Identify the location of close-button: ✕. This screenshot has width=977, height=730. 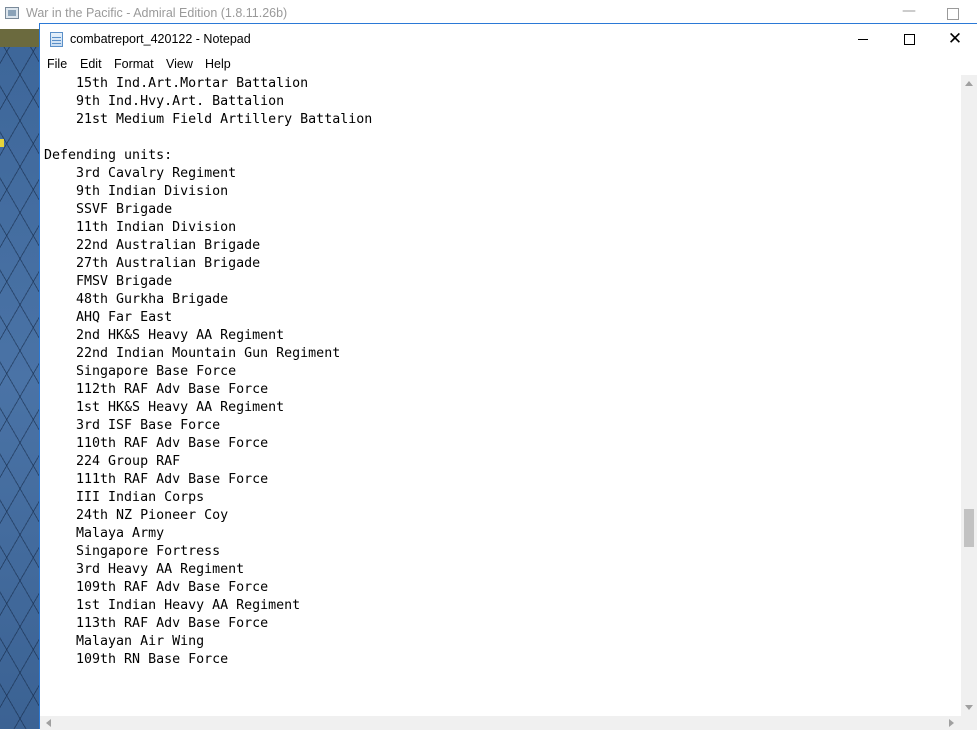
(954, 39).